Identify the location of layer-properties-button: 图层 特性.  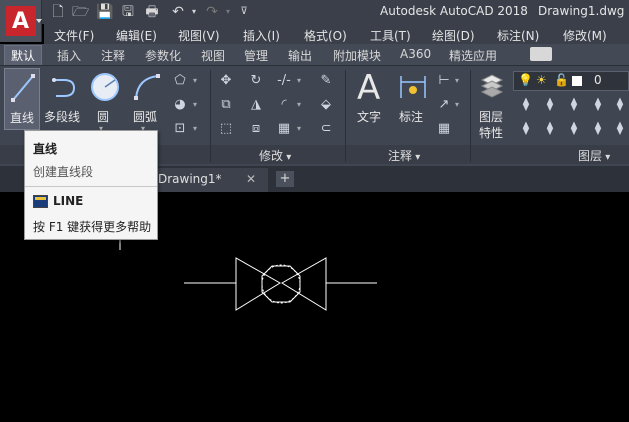
(492, 104).